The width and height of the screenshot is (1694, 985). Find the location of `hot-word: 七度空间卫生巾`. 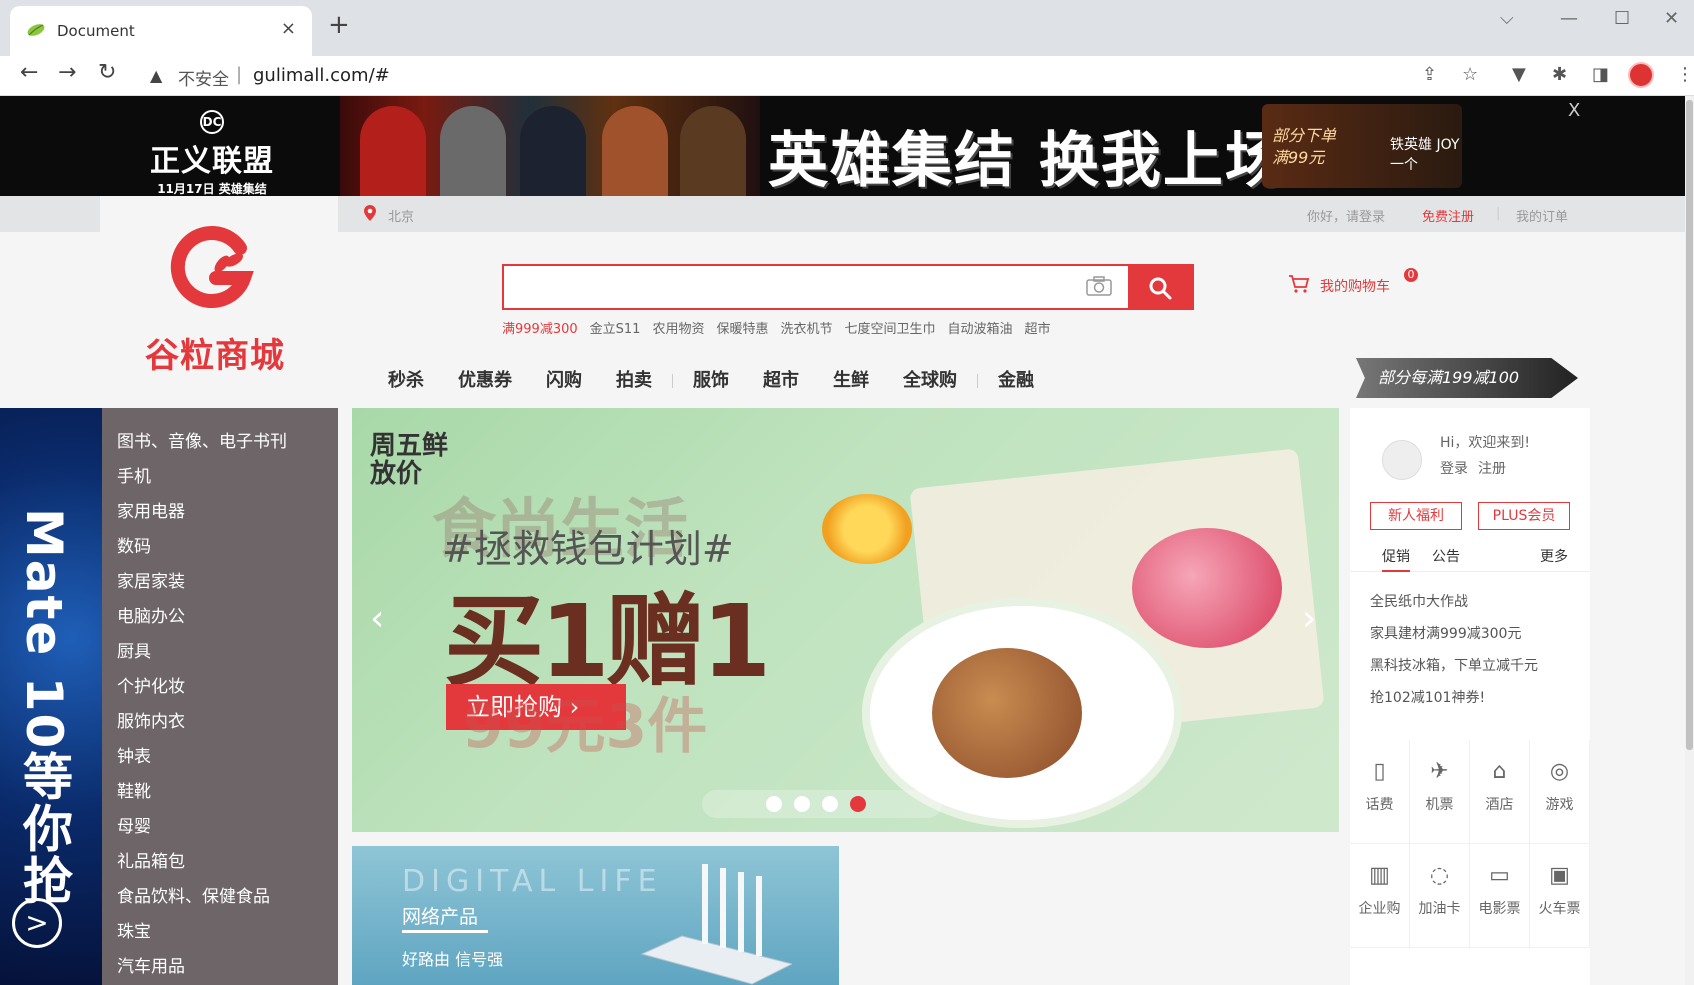

hot-word: 七度空间卫生巾 is located at coordinates (889, 329).